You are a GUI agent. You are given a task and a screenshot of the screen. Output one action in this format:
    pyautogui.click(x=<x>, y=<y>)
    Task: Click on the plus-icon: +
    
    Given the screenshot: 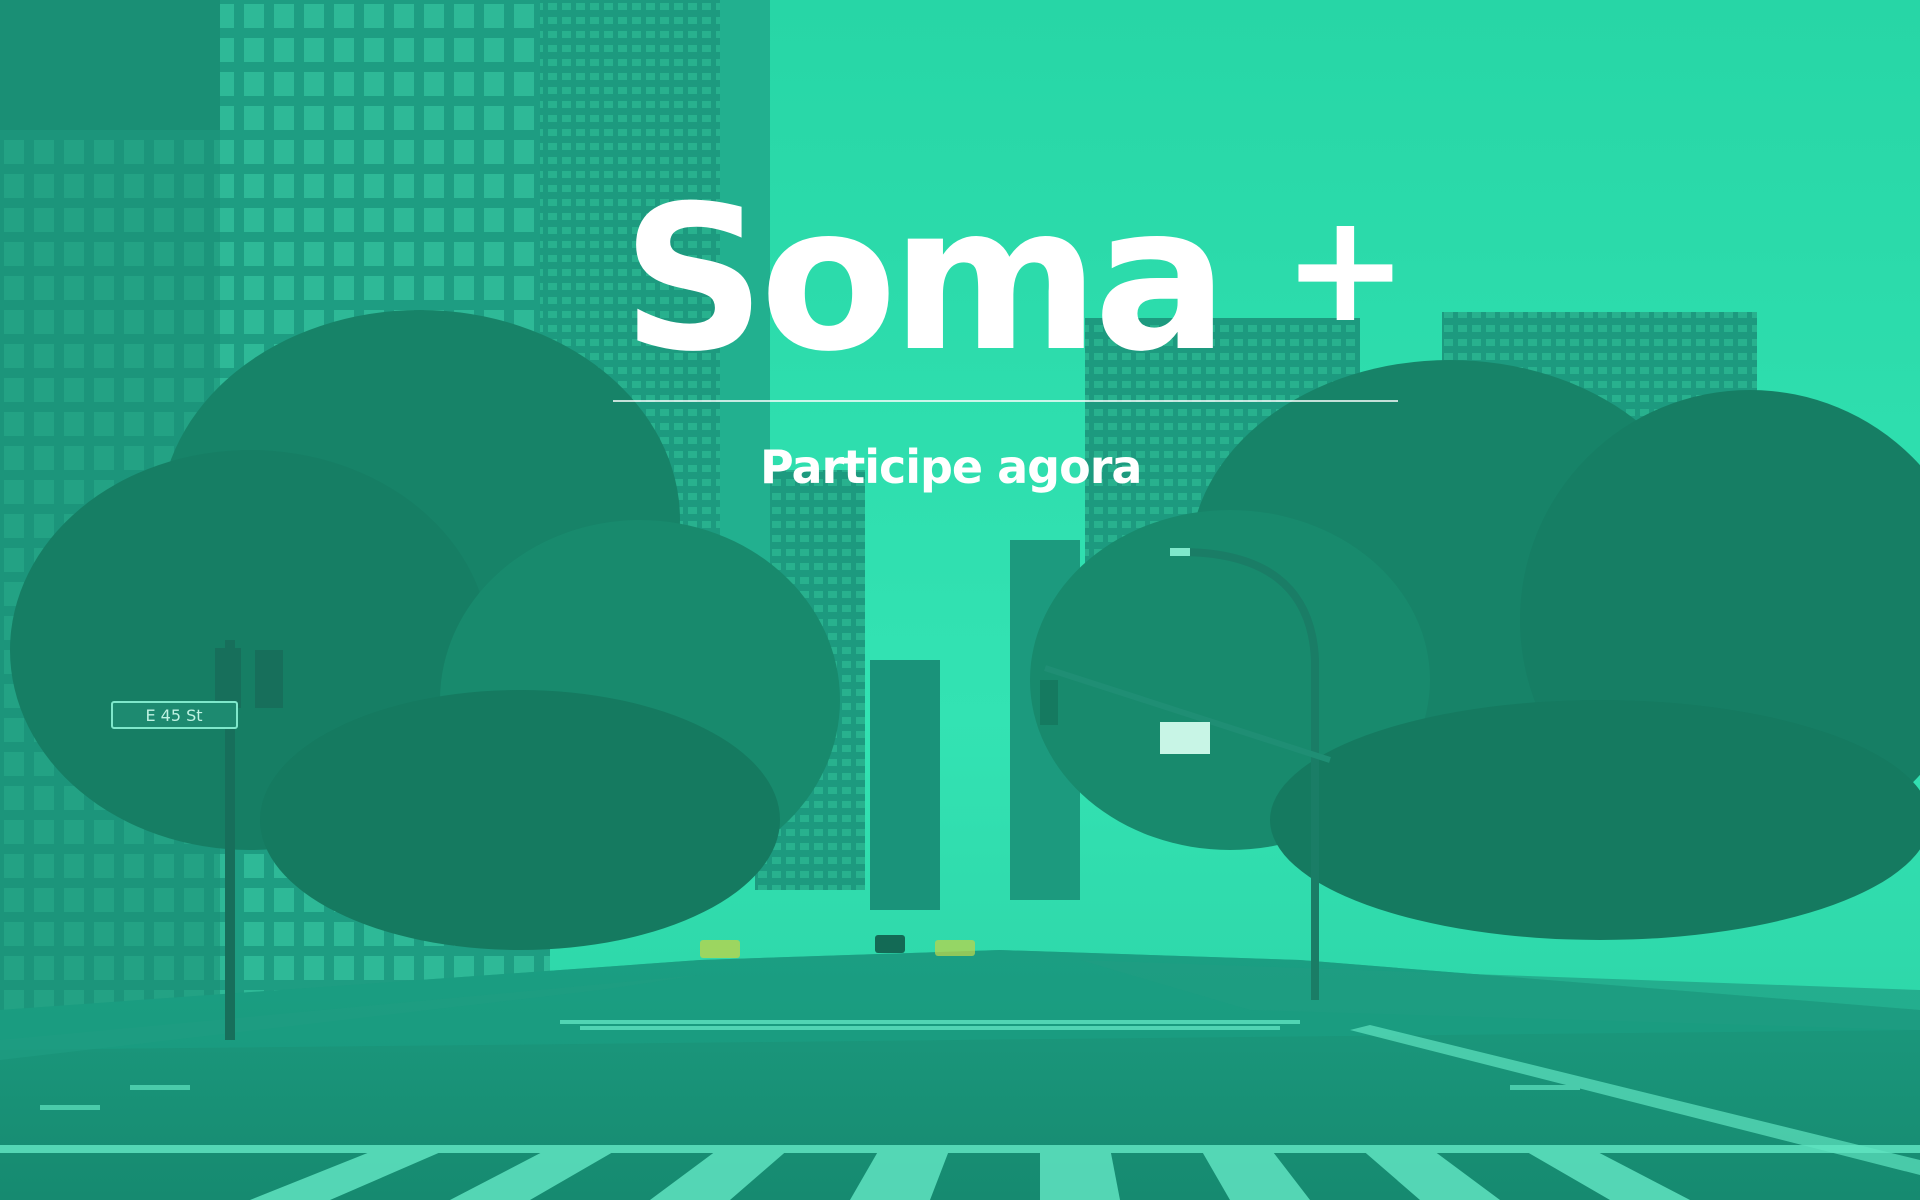 What is the action you would take?
    pyautogui.click(x=1345, y=269)
    